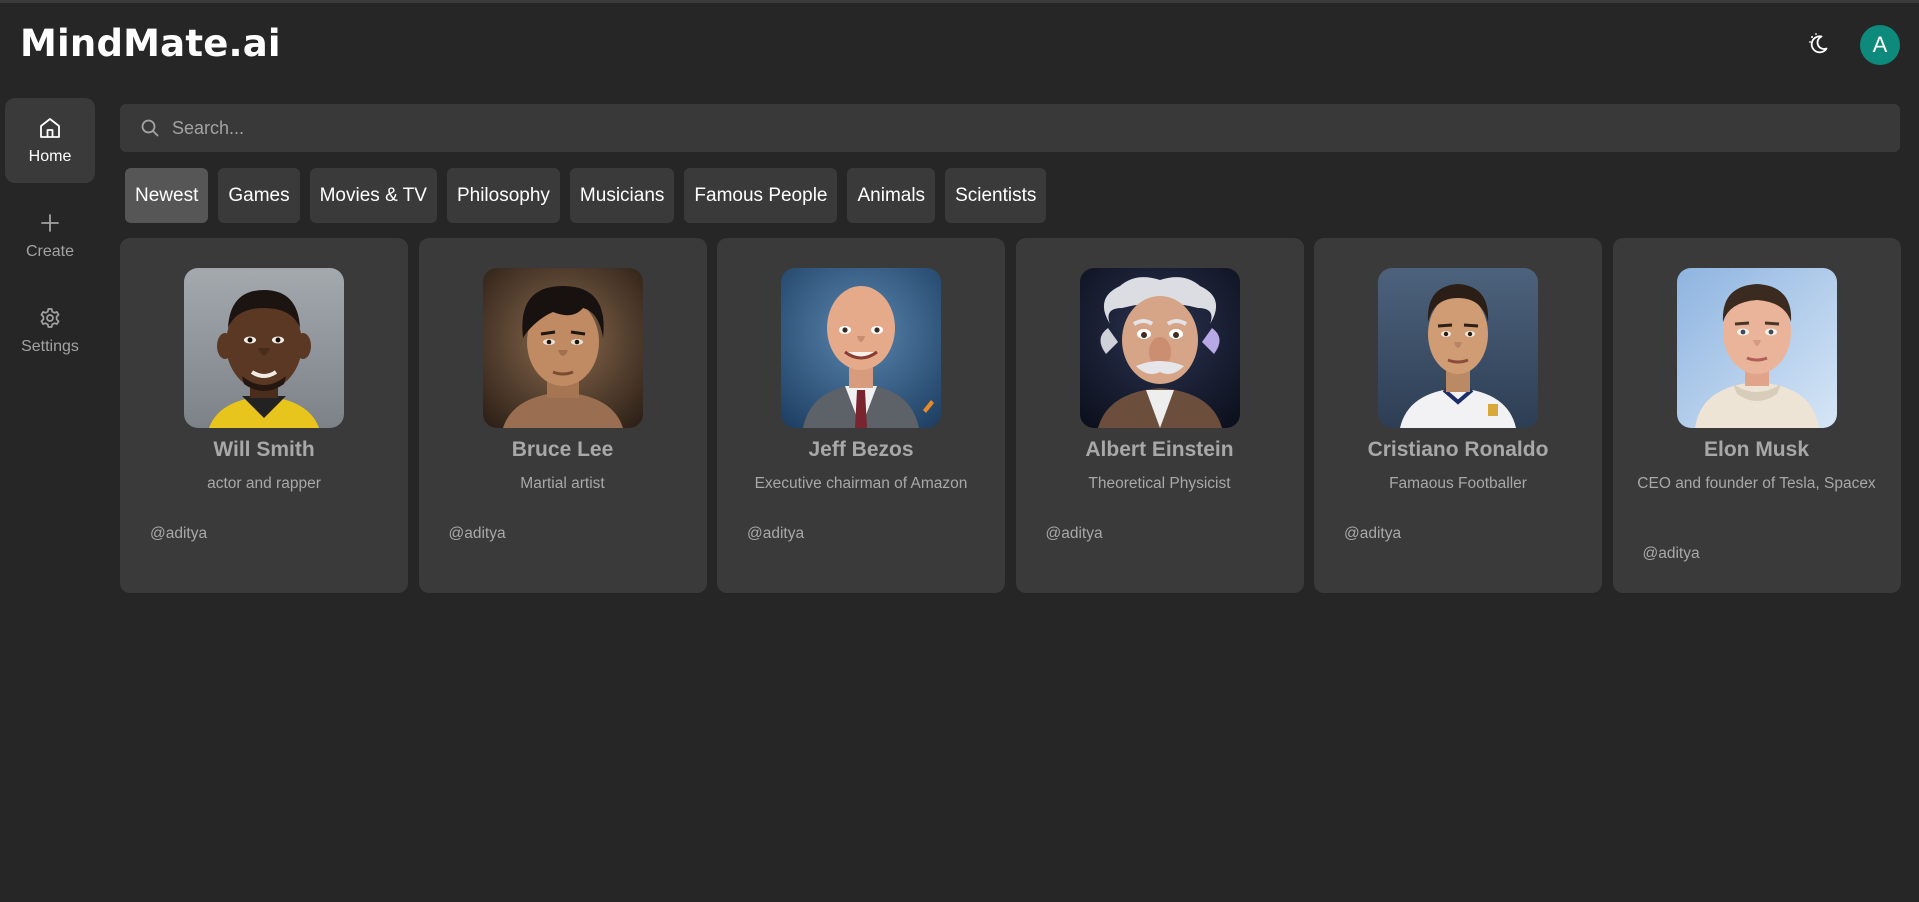 The image size is (1919, 902). I want to click on companion-name: Elon Musk, so click(1756, 449).